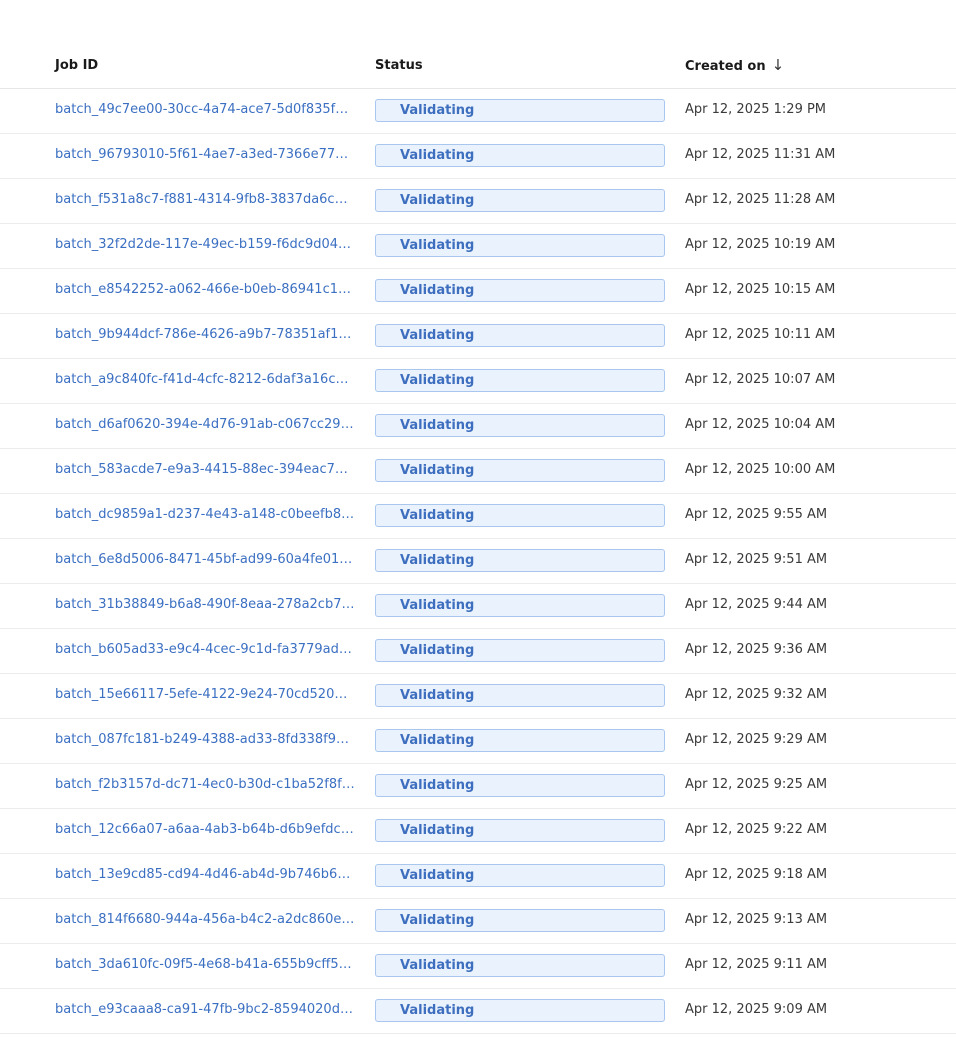 This screenshot has width=956, height=1045. I want to click on column-header-status: Status, so click(399, 66).